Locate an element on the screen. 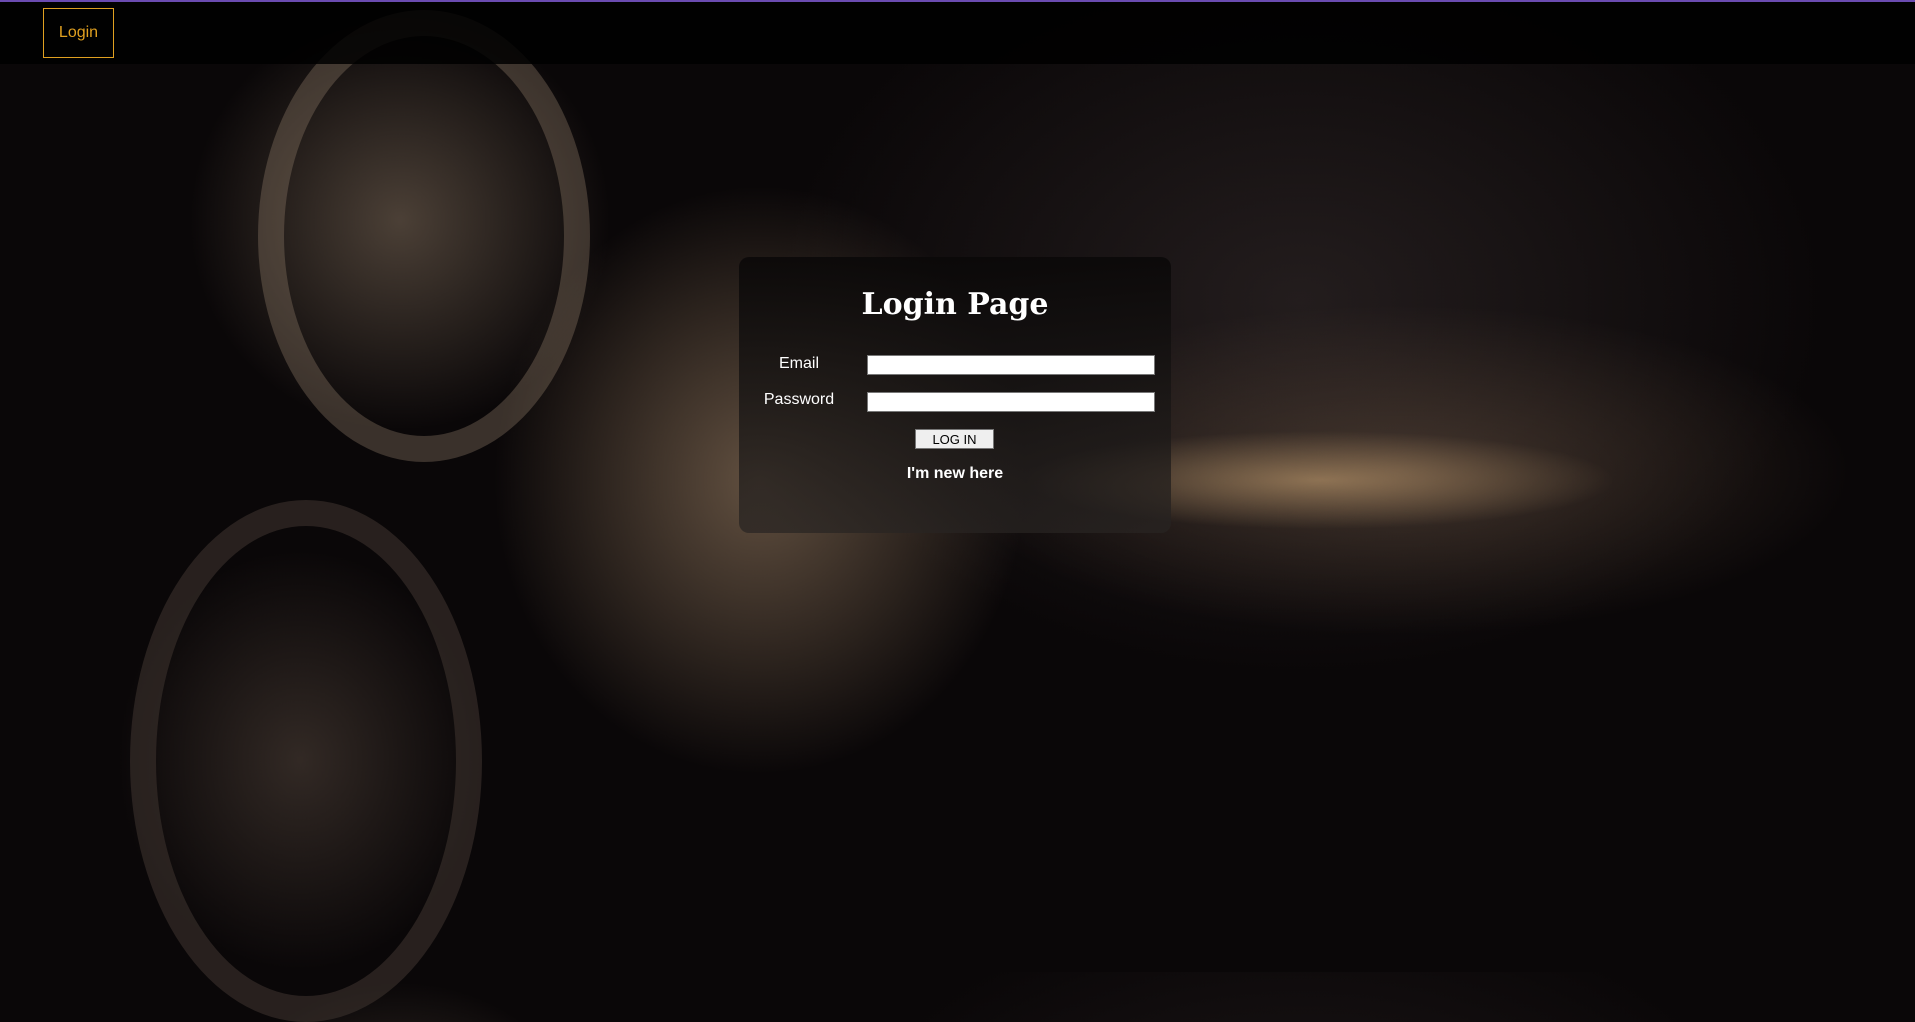  email-label: Email is located at coordinates (798, 363).